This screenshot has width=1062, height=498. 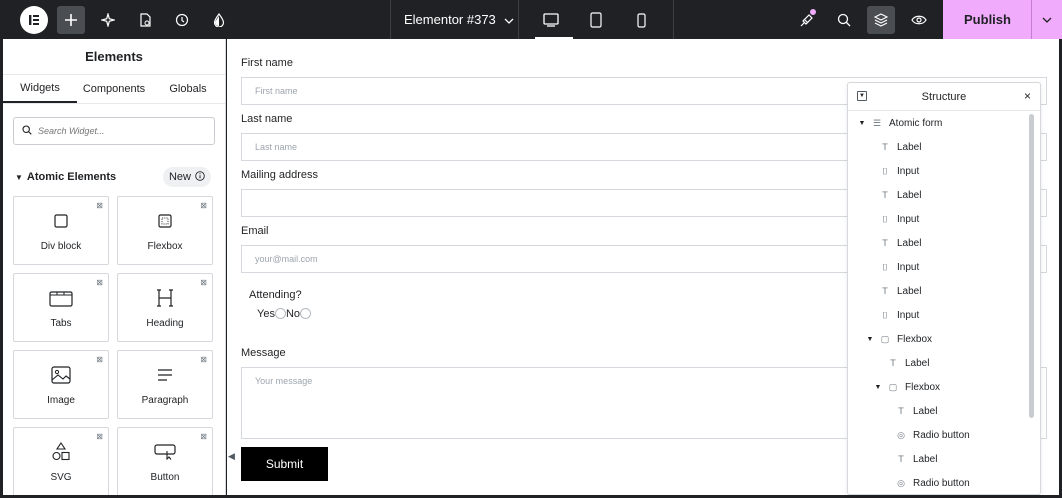 What do you see at coordinates (61, 400) in the screenshot?
I see `widget-label: Image` at bounding box center [61, 400].